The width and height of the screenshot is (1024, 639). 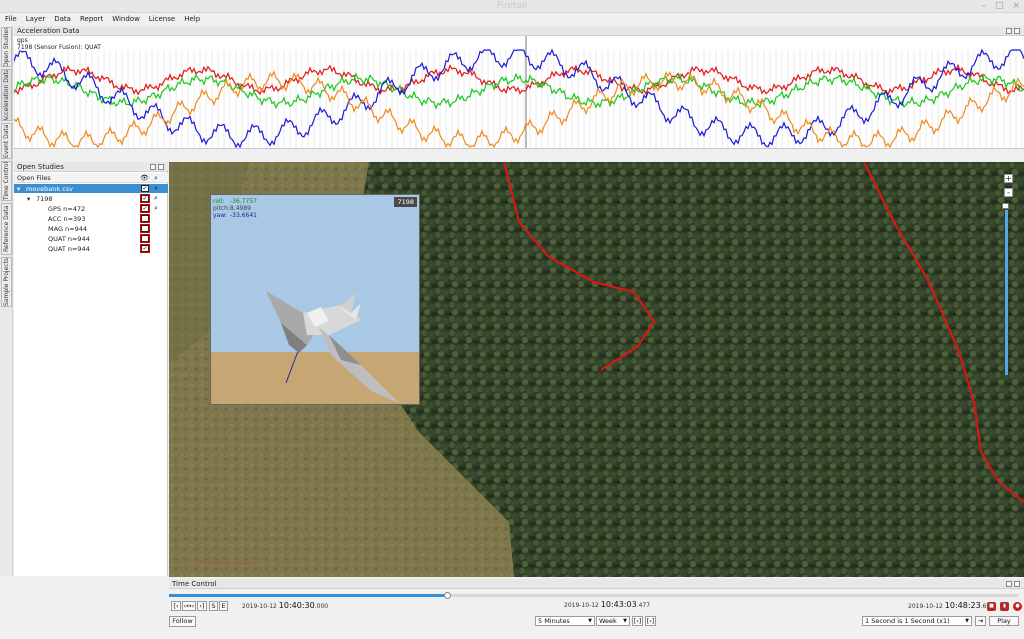 What do you see at coordinates (221, 208) in the screenshot?
I see `pitch-label: pitch:` at bounding box center [221, 208].